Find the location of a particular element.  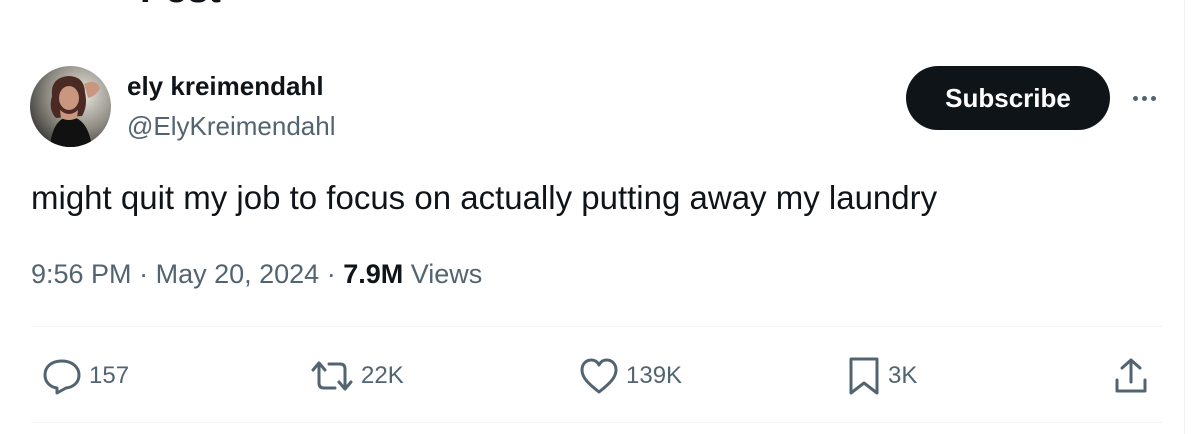

tweet-metadata: 9:56 PM · May 20, 2024 · 7.9M Views is located at coordinates (256, 274).